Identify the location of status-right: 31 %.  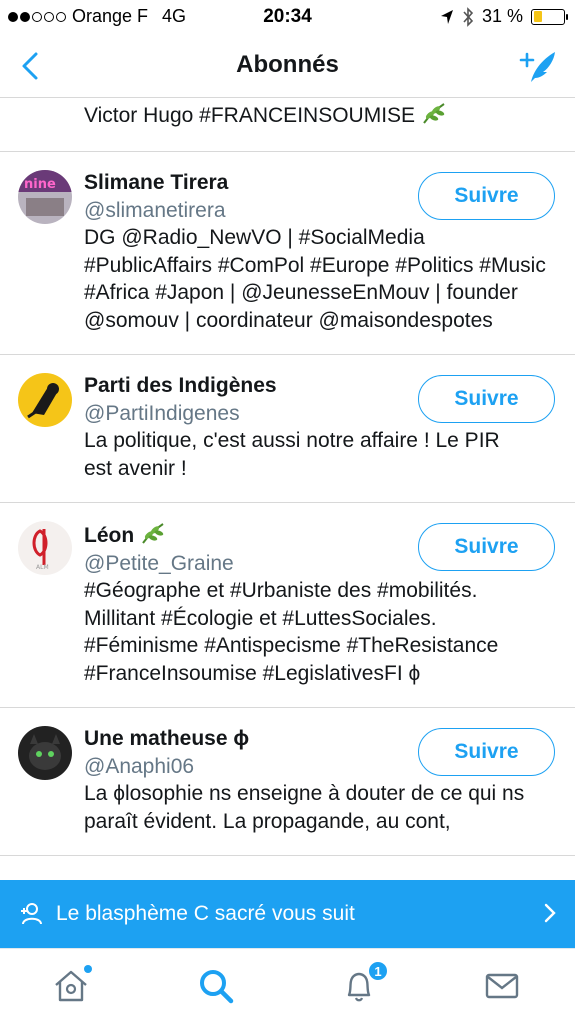
(504, 16).